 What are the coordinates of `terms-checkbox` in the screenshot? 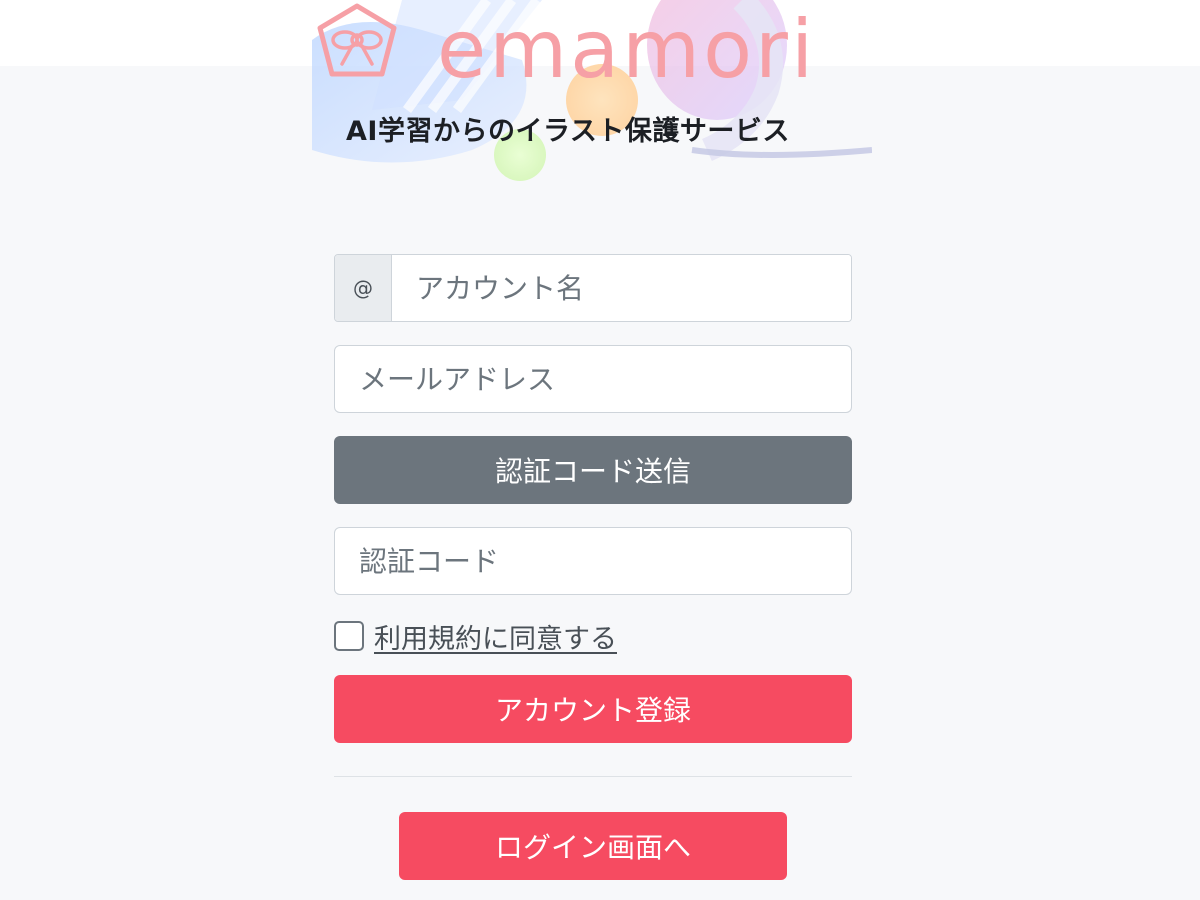 It's located at (349, 636).